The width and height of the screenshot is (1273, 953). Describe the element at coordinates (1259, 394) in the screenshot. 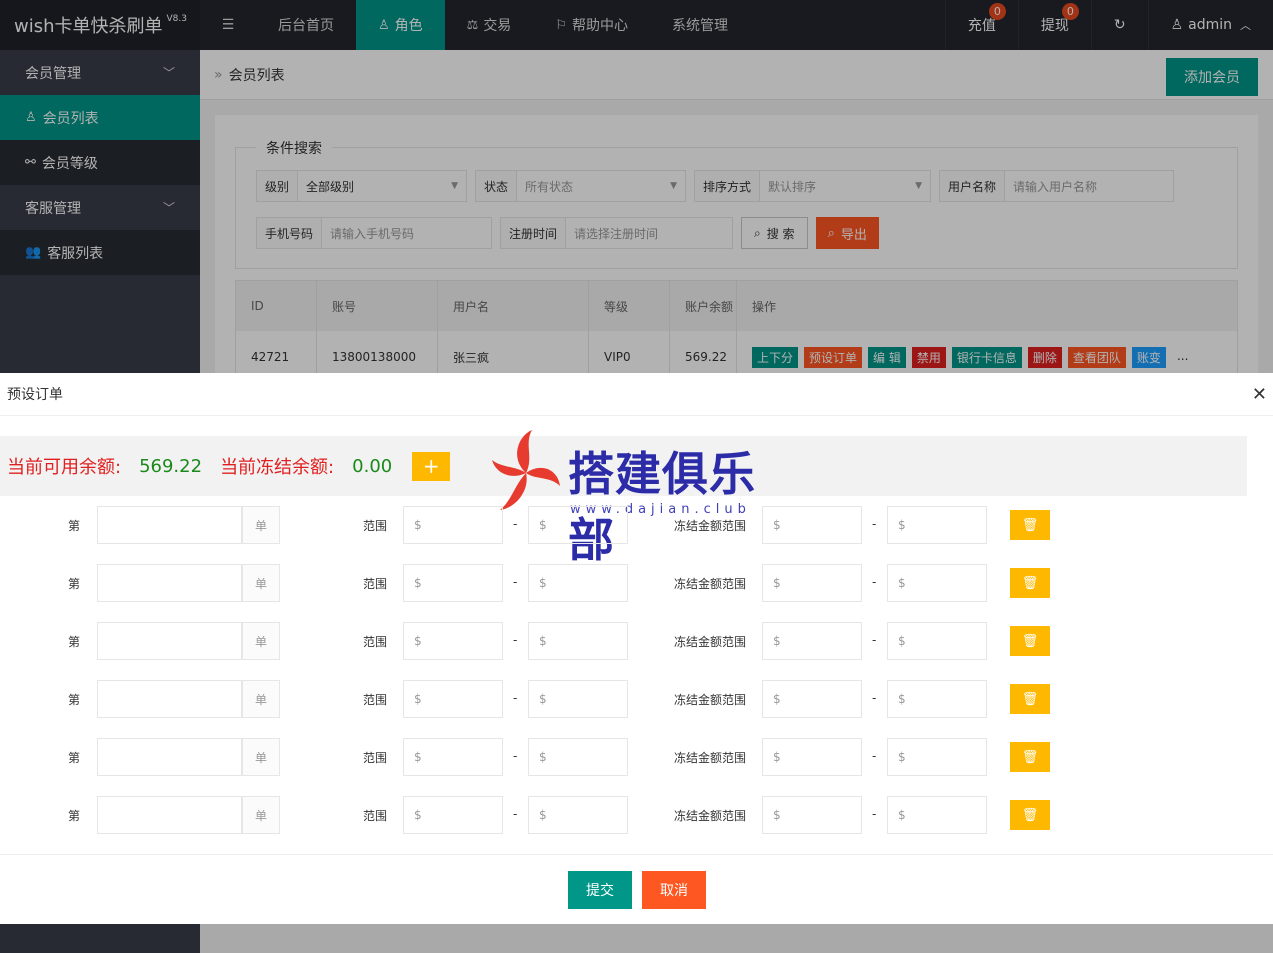

I see `close-icon: ✕` at that location.